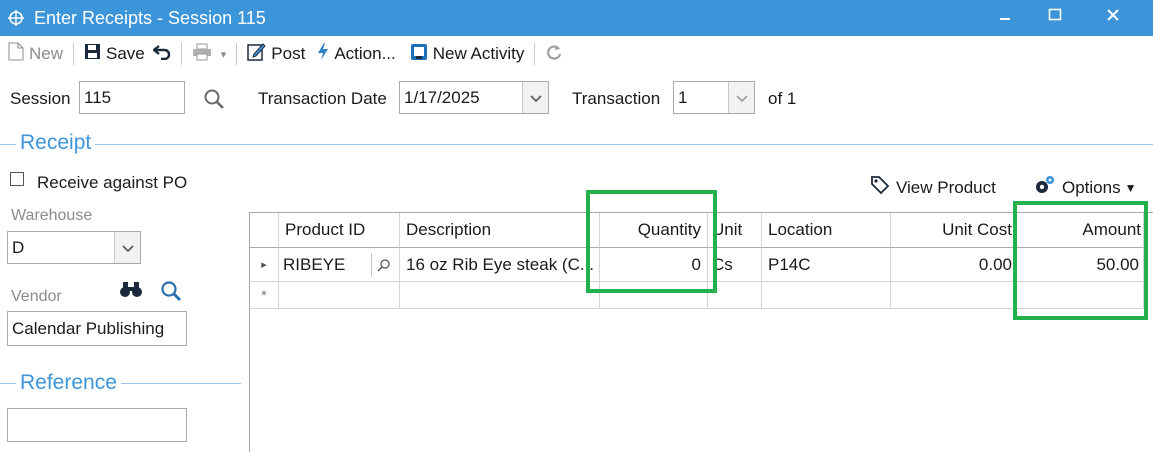  I want to click on save-button-label: Save, so click(125, 53).